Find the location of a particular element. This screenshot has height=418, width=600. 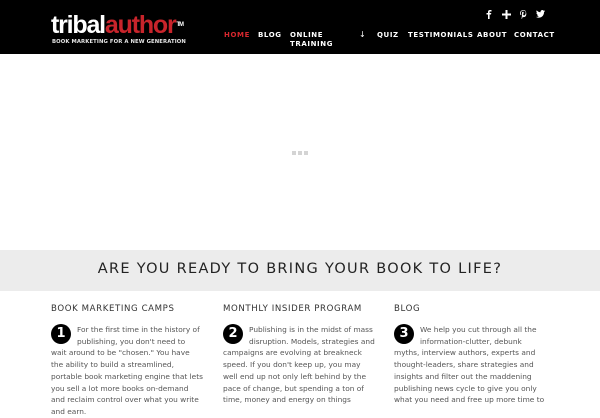

pinterest-icon is located at coordinates (523, 14).